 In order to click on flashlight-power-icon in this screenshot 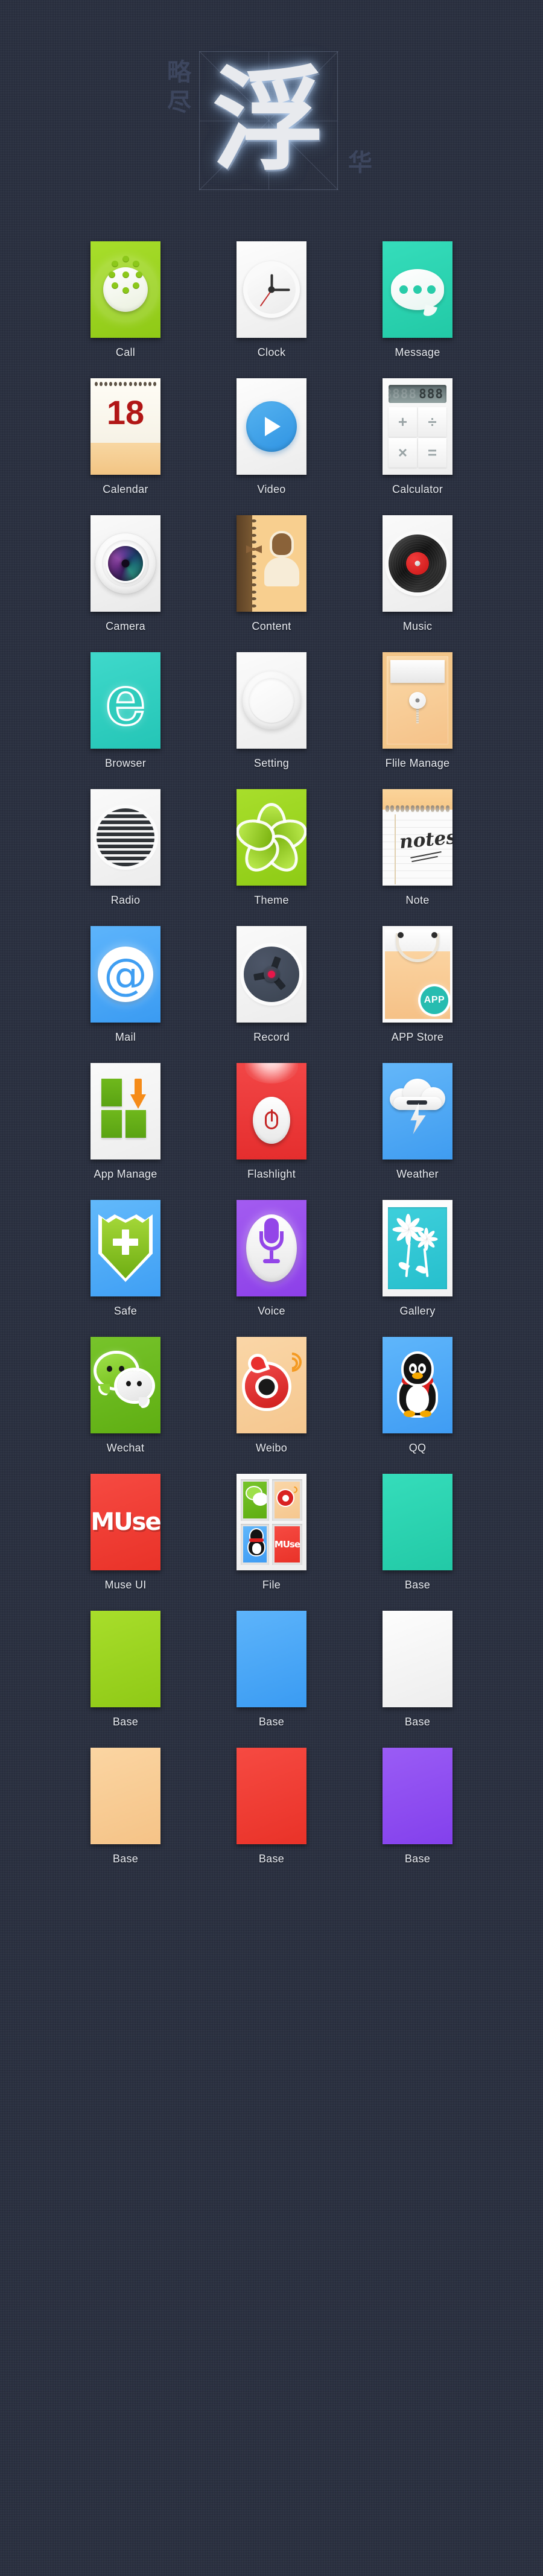, I will do `click(271, 1111)`.